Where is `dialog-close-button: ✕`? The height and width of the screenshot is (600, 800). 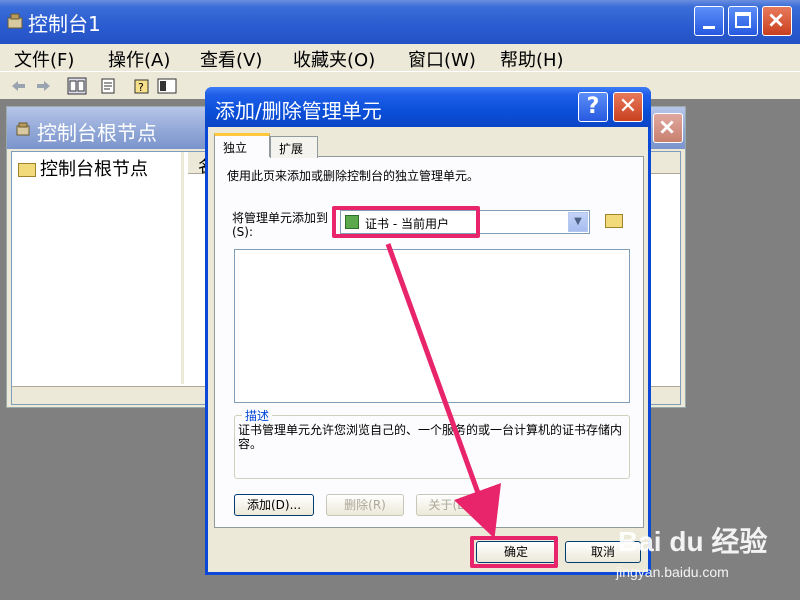 dialog-close-button: ✕ is located at coordinates (628, 107).